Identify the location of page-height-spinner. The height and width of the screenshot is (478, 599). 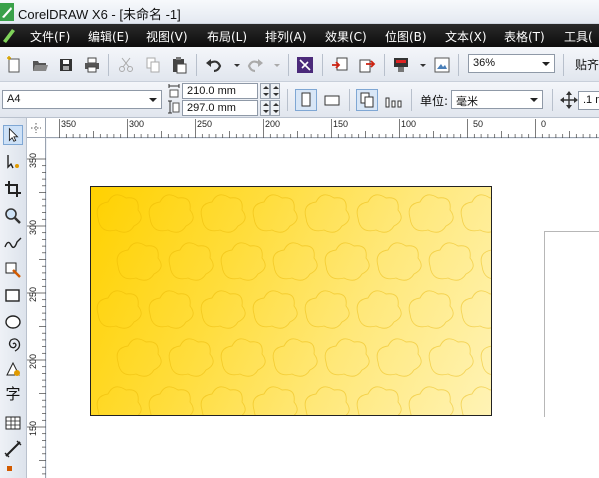
(265, 108).